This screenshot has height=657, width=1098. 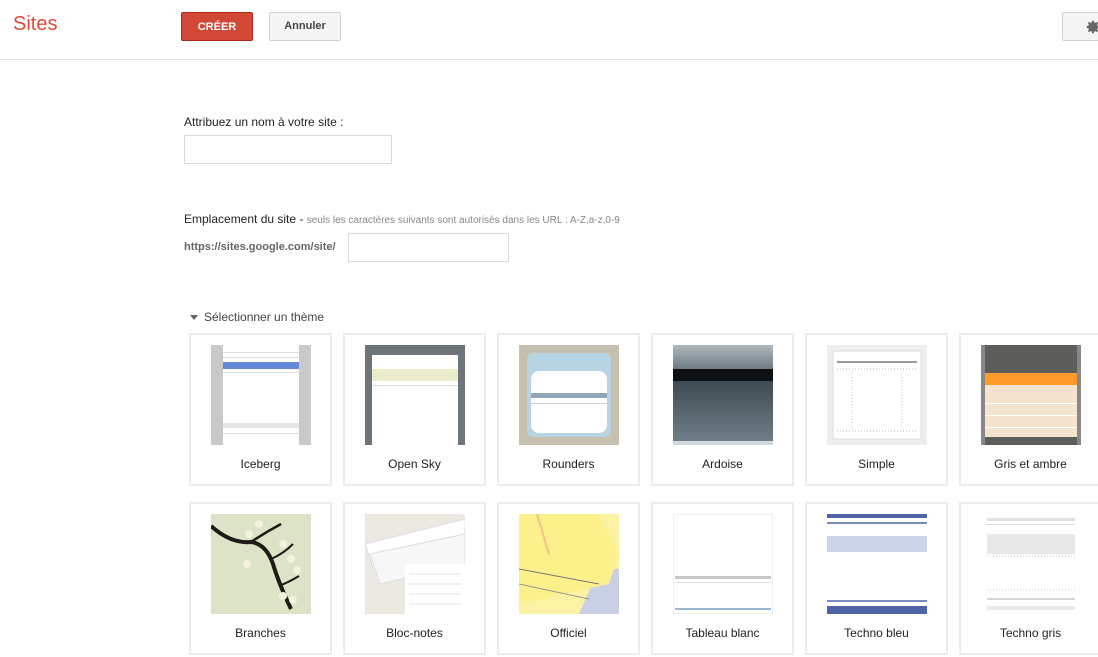 What do you see at coordinates (264, 122) in the screenshot?
I see `site-name-label: Attribuez un nom à votre site :` at bounding box center [264, 122].